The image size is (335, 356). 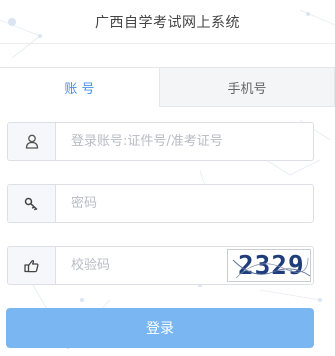 What do you see at coordinates (247, 87) in the screenshot?
I see `tab-phone: 手机号` at bounding box center [247, 87].